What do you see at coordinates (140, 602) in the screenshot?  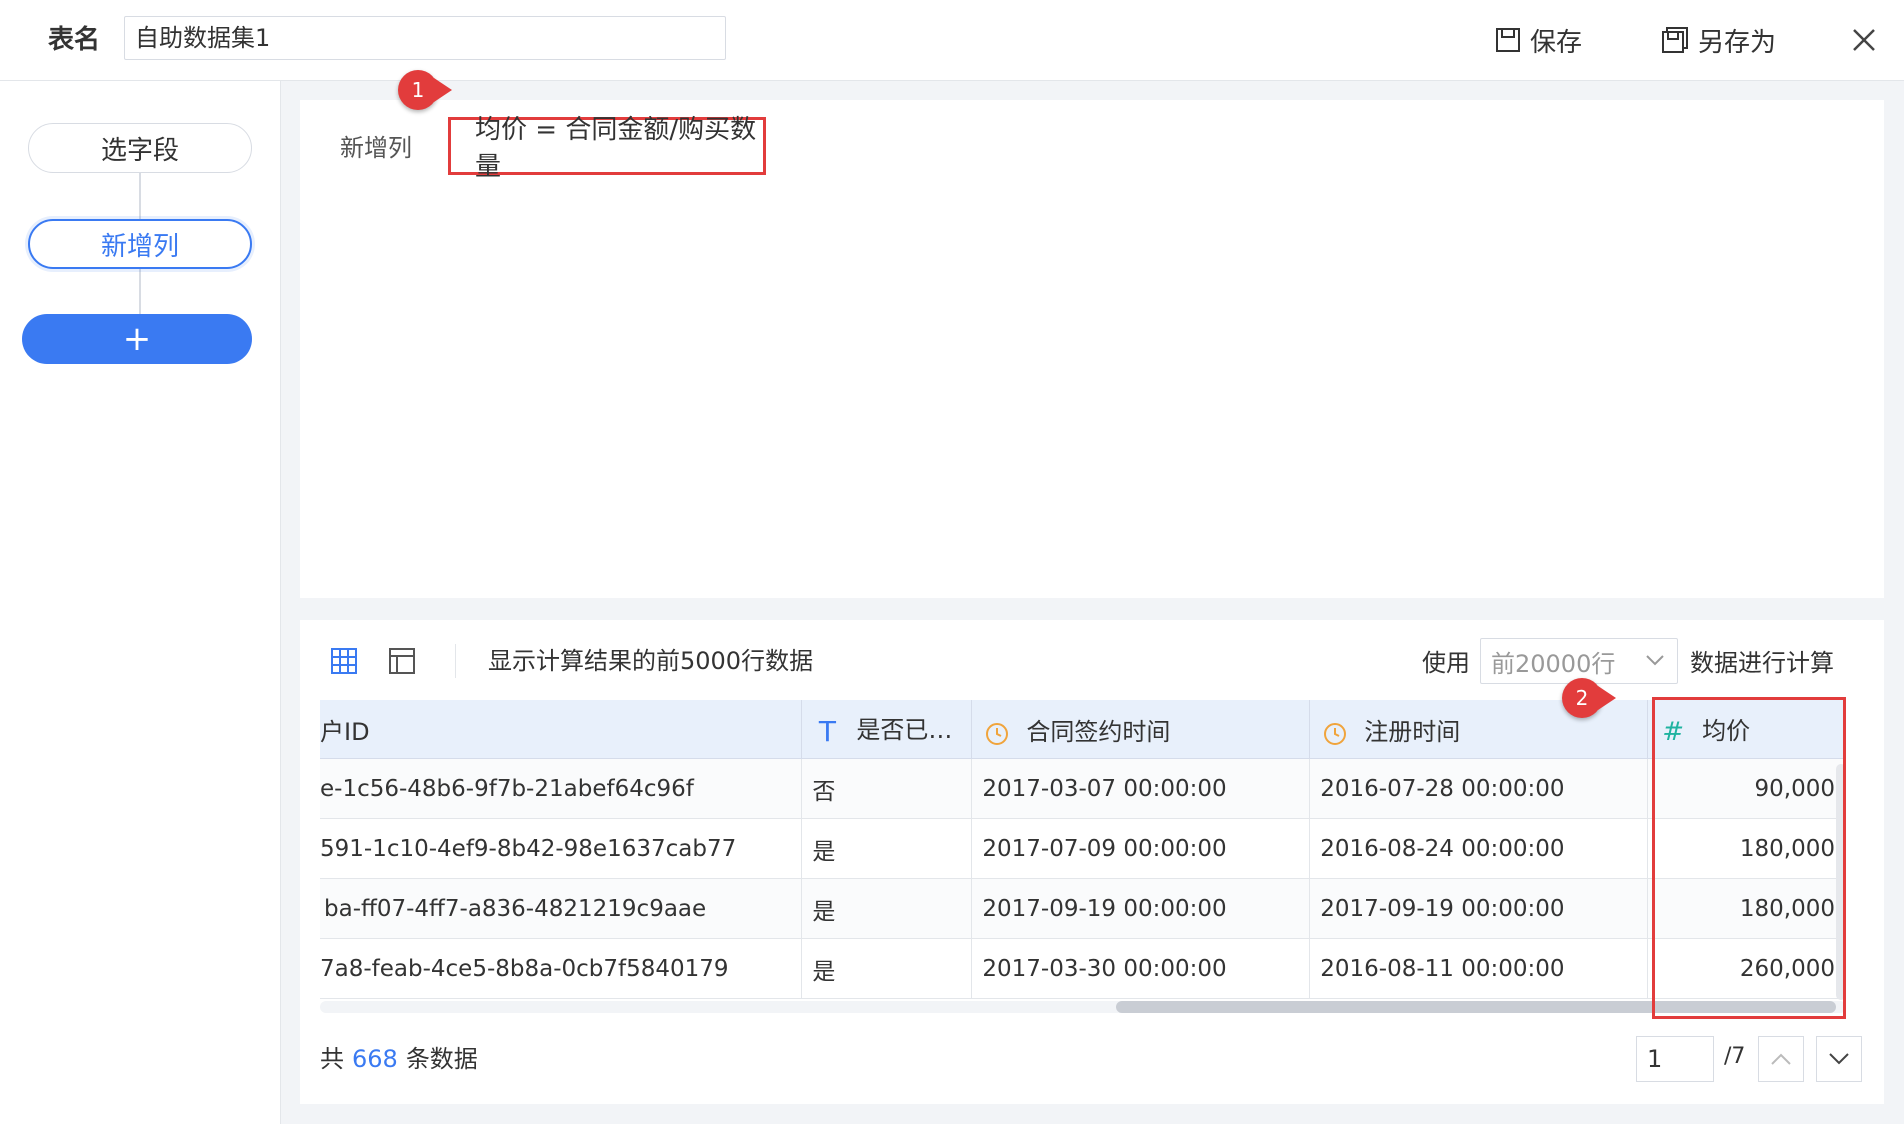 I see `step-sidebar: 选字段 新增列 +` at bounding box center [140, 602].